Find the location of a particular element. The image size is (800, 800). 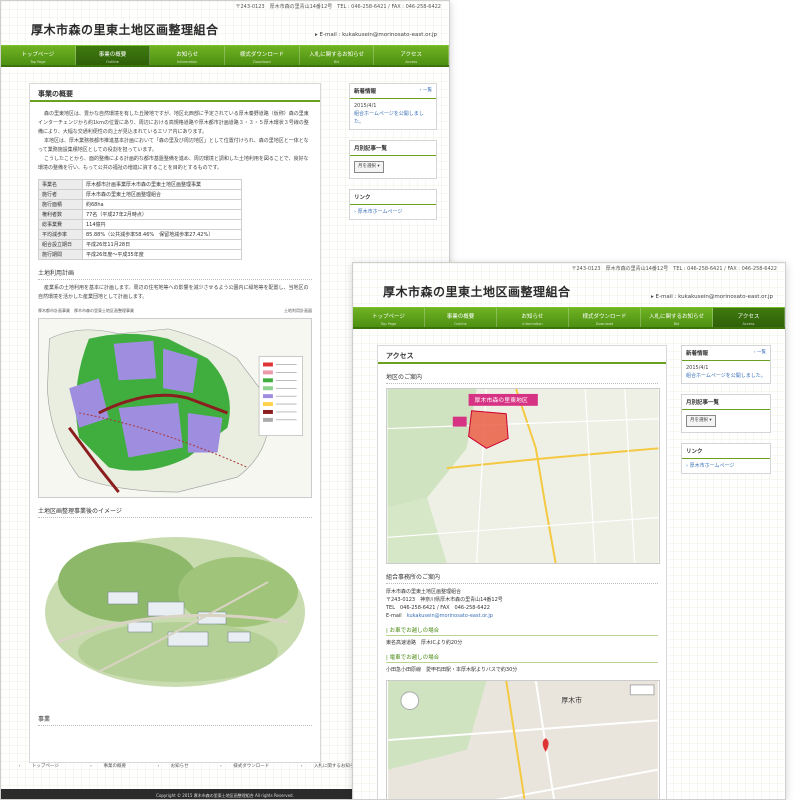

footer-link-outline: › 事業の概要 is located at coordinates (113, 766).